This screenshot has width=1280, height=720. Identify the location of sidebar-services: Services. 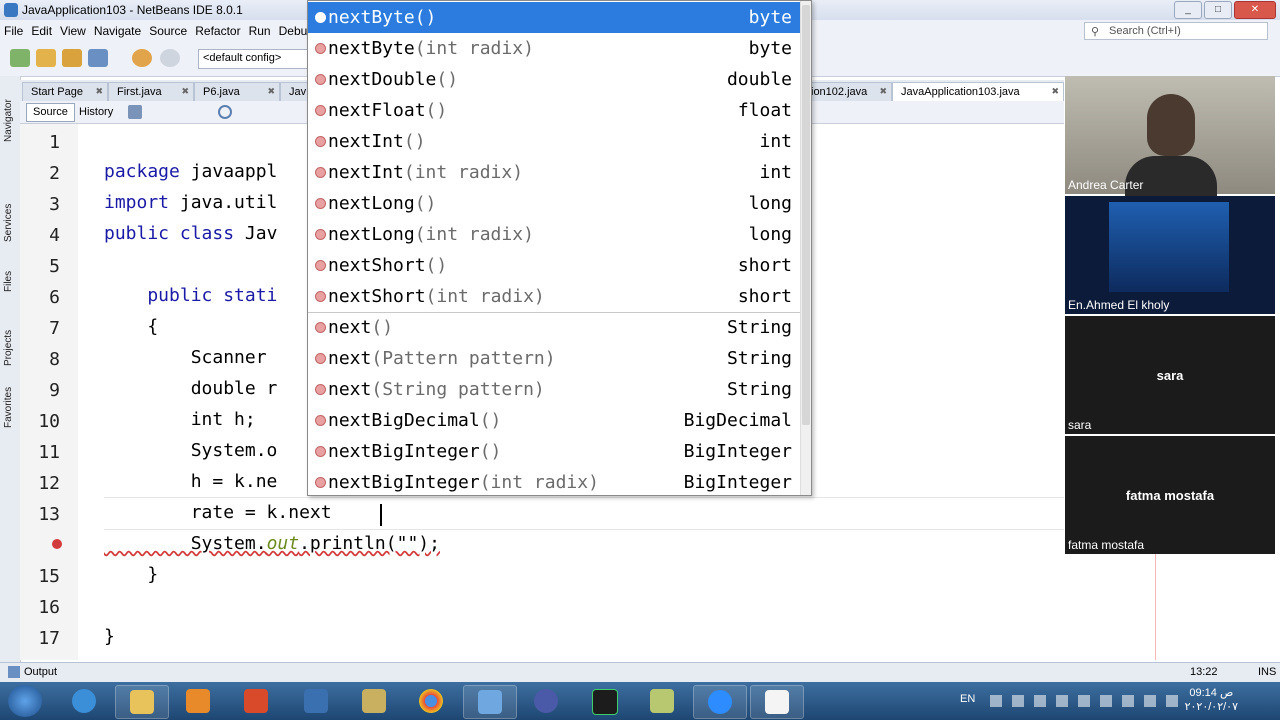
(8, 223).